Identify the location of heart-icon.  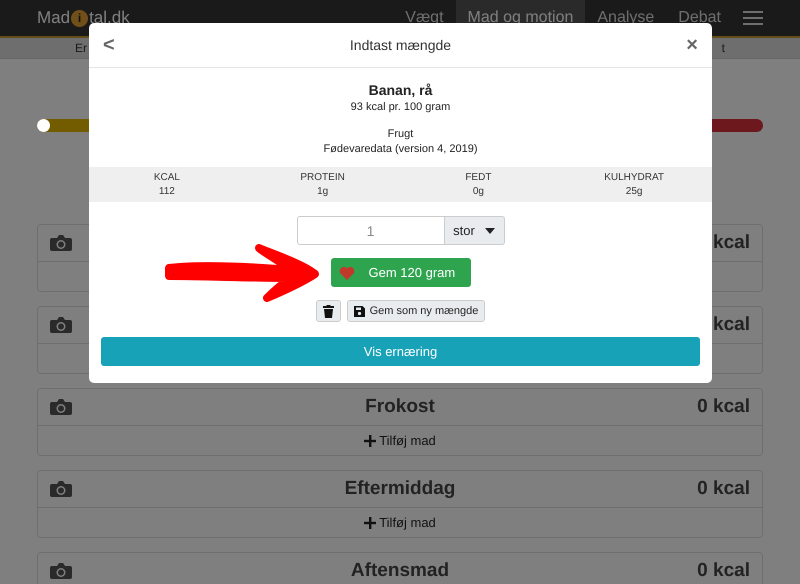
(346, 273).